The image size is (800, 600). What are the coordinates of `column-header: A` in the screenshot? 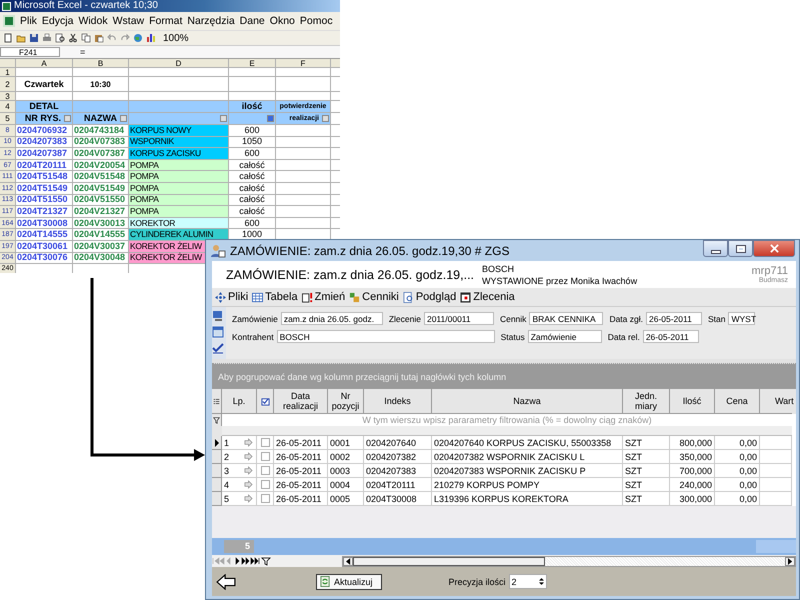 It's located at (44, 63).